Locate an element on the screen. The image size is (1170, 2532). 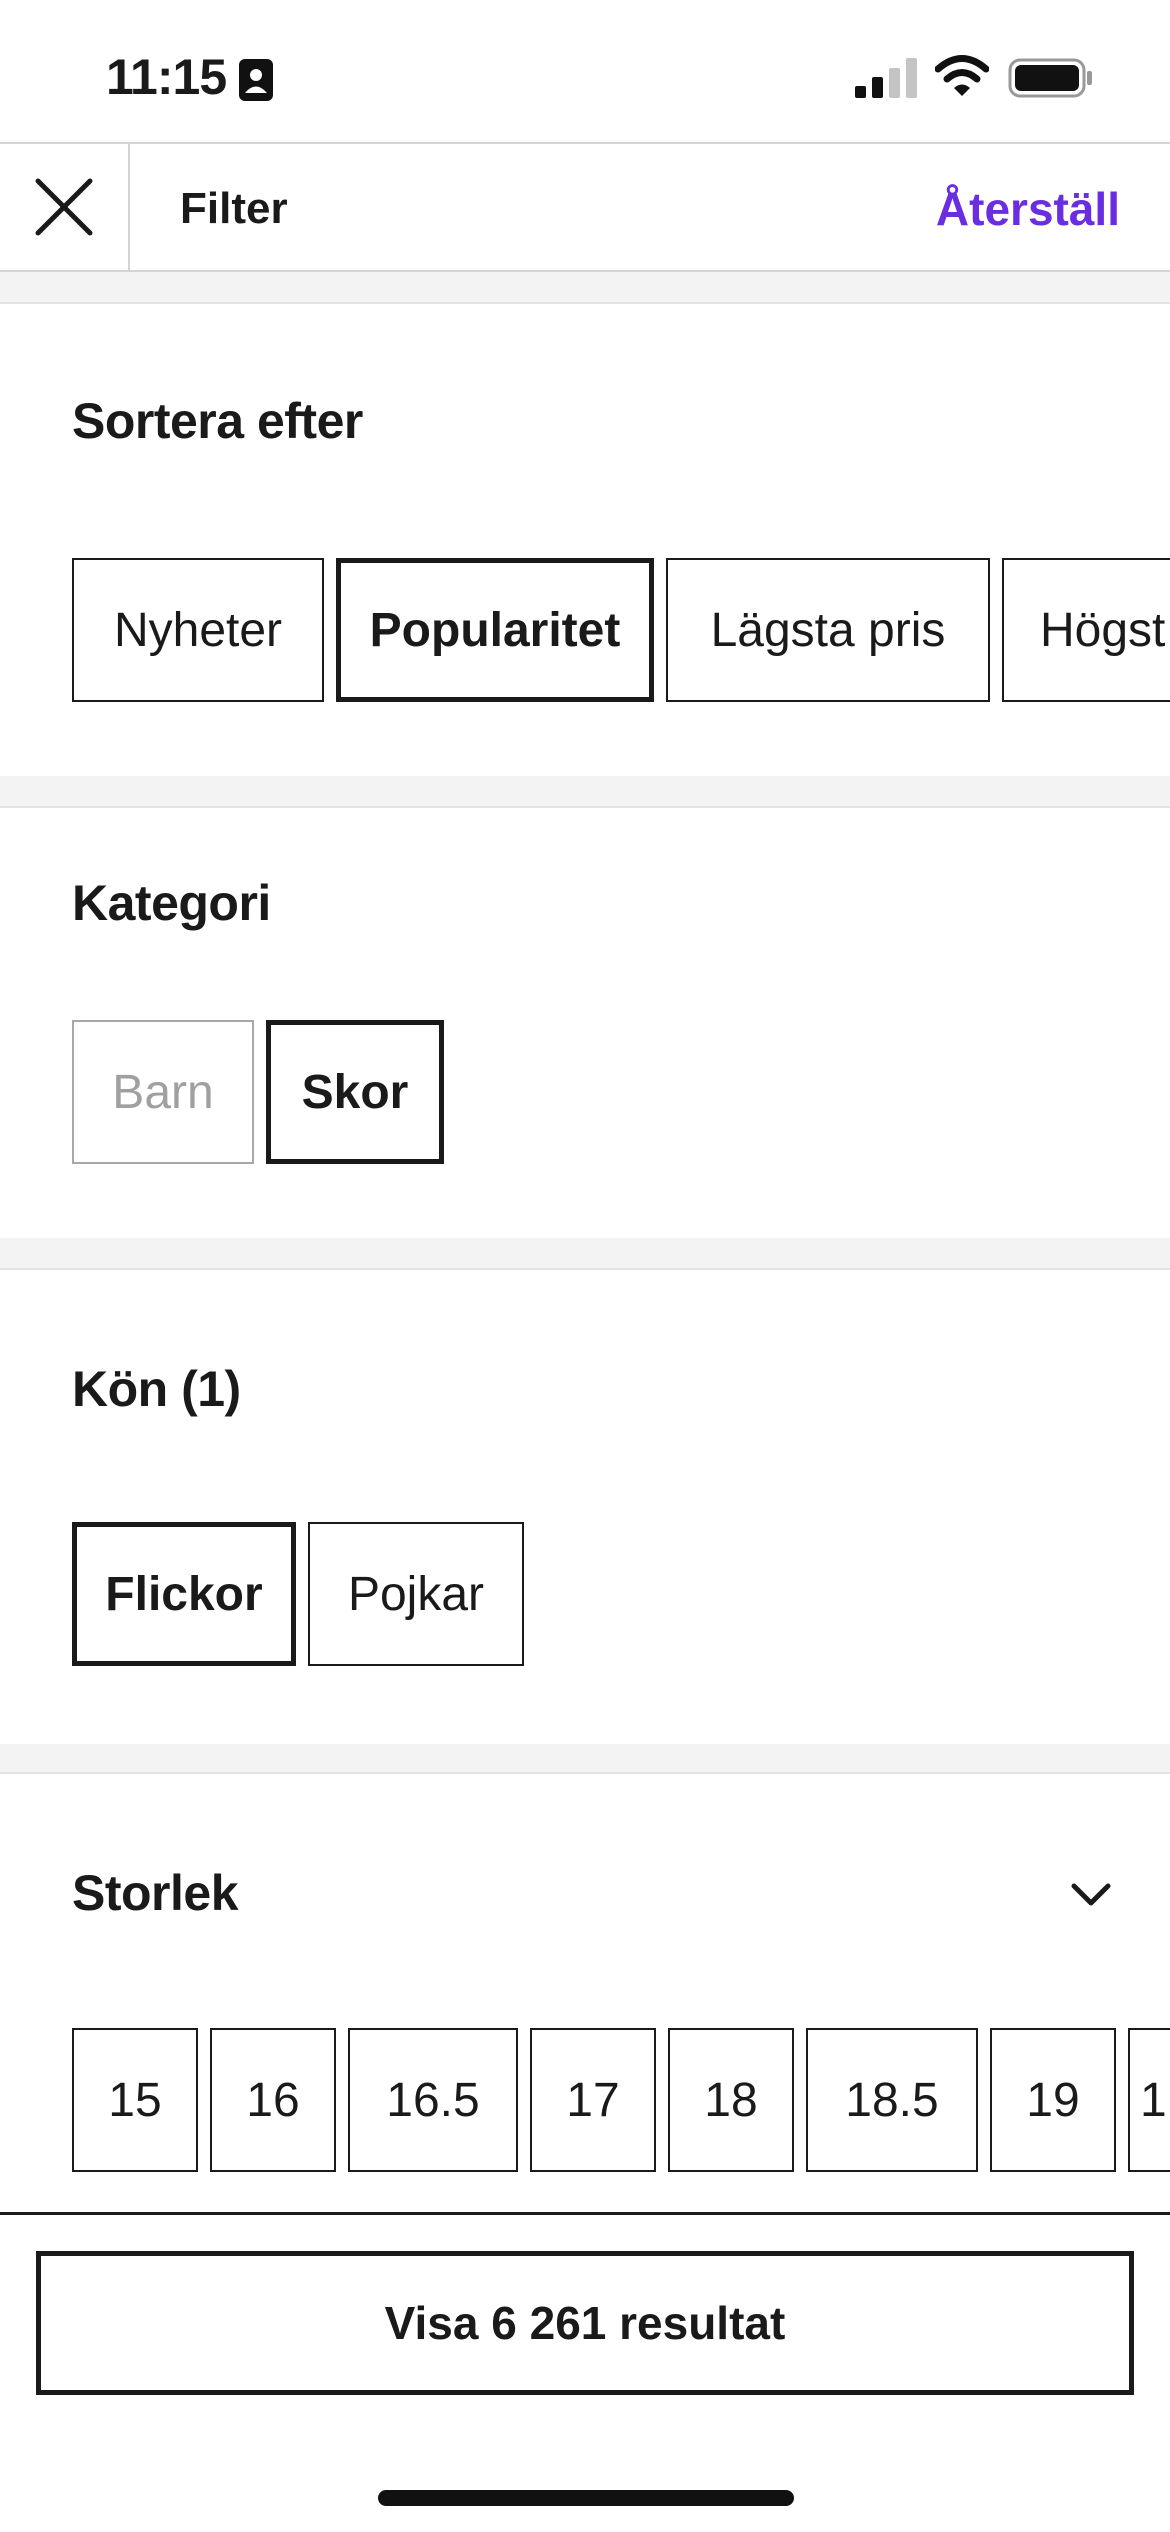
sort-option-nyheter: Nyheter is located at coordinates (198, 630).